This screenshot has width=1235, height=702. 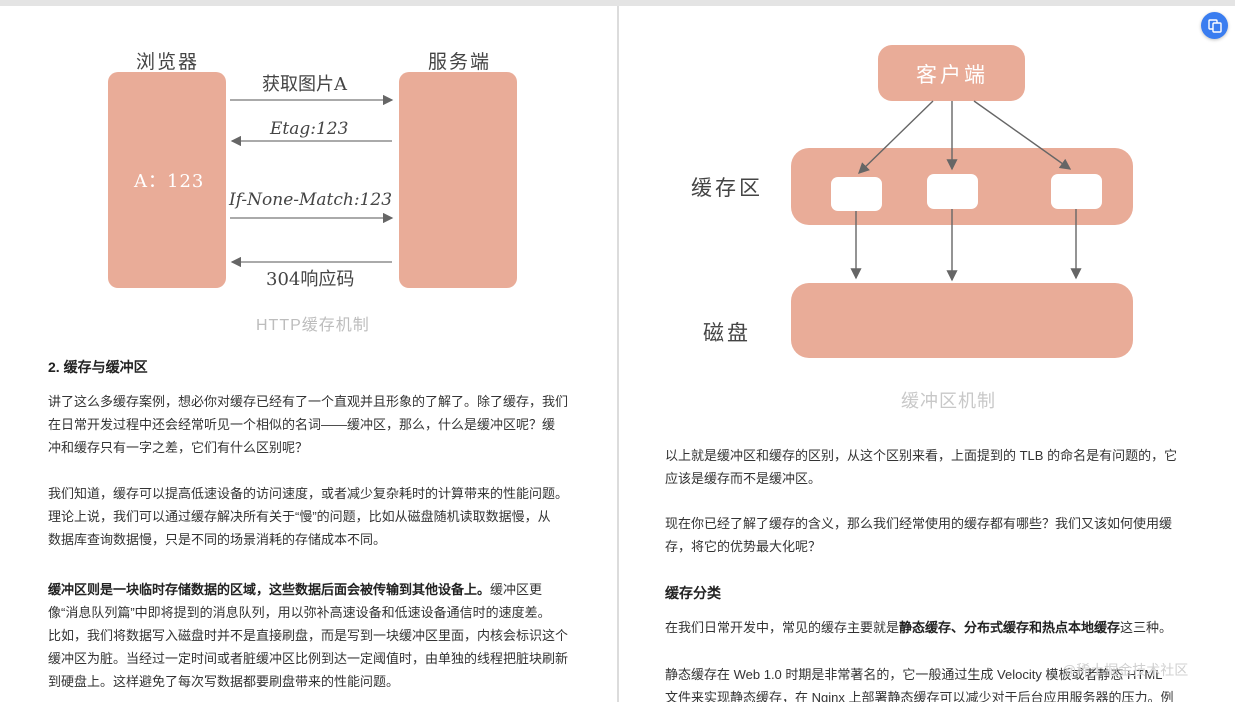 What do you see at coordinates (1010, 627) in the screenshot?
I see `bold-text: 静态缓存、分布式缓存和热点本地缓存` at bounding box center [1010, 627].